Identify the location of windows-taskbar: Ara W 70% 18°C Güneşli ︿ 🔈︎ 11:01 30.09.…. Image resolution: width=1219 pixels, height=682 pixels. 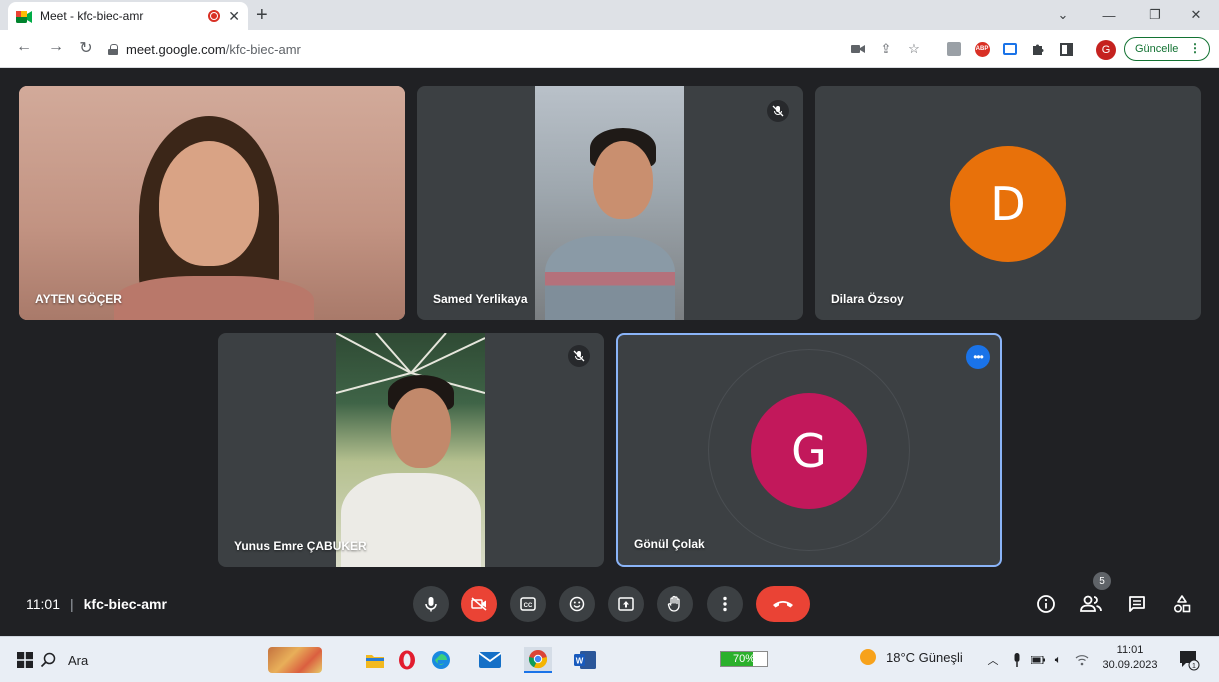
(609, 659).